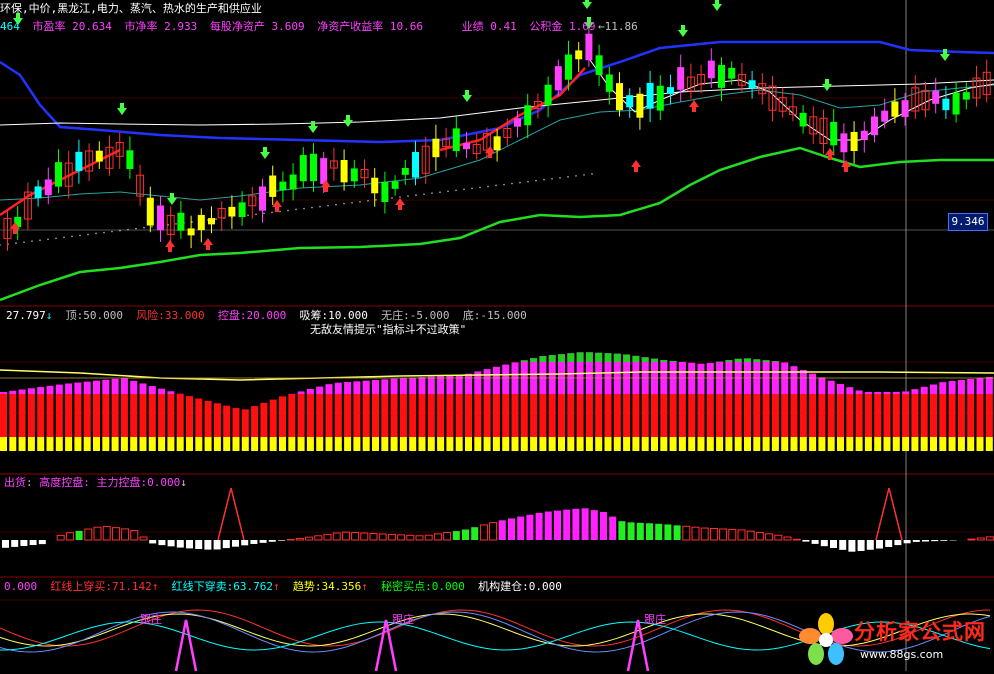  What do you see at coordinates (901, 654) in the screenshot?
I see `logo-url: www.88gs.com` at bounding box center [901, 654].